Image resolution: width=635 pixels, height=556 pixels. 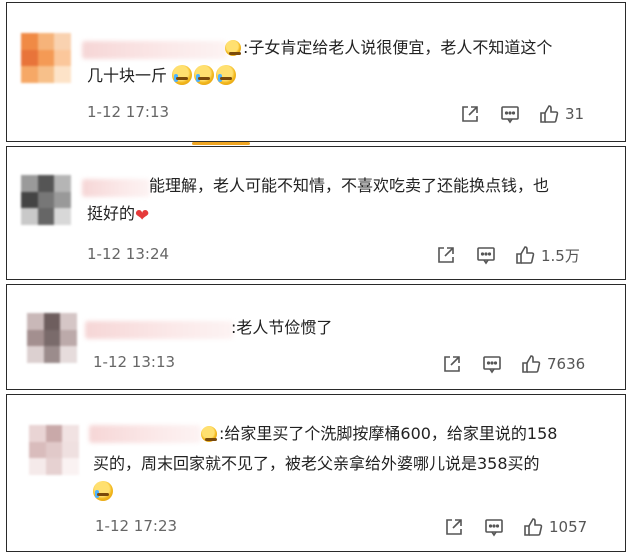 I want to click on comment-text: 挺好的❤, so click(x=120, y=214).